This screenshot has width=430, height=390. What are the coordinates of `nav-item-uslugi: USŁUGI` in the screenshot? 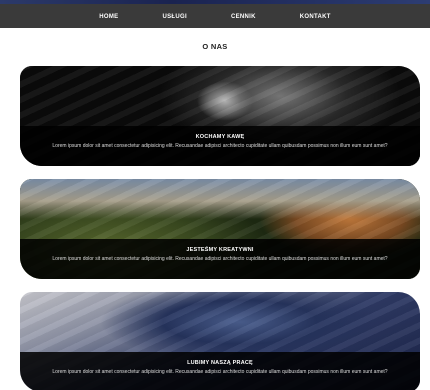 It's located at (174, 17).